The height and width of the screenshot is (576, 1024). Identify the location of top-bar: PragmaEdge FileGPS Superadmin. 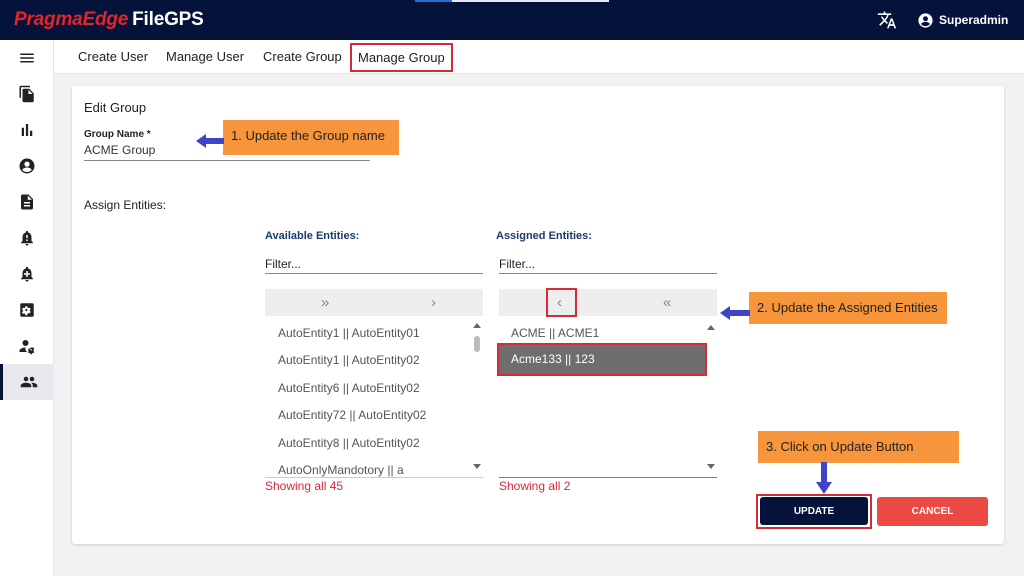
(512, 20).